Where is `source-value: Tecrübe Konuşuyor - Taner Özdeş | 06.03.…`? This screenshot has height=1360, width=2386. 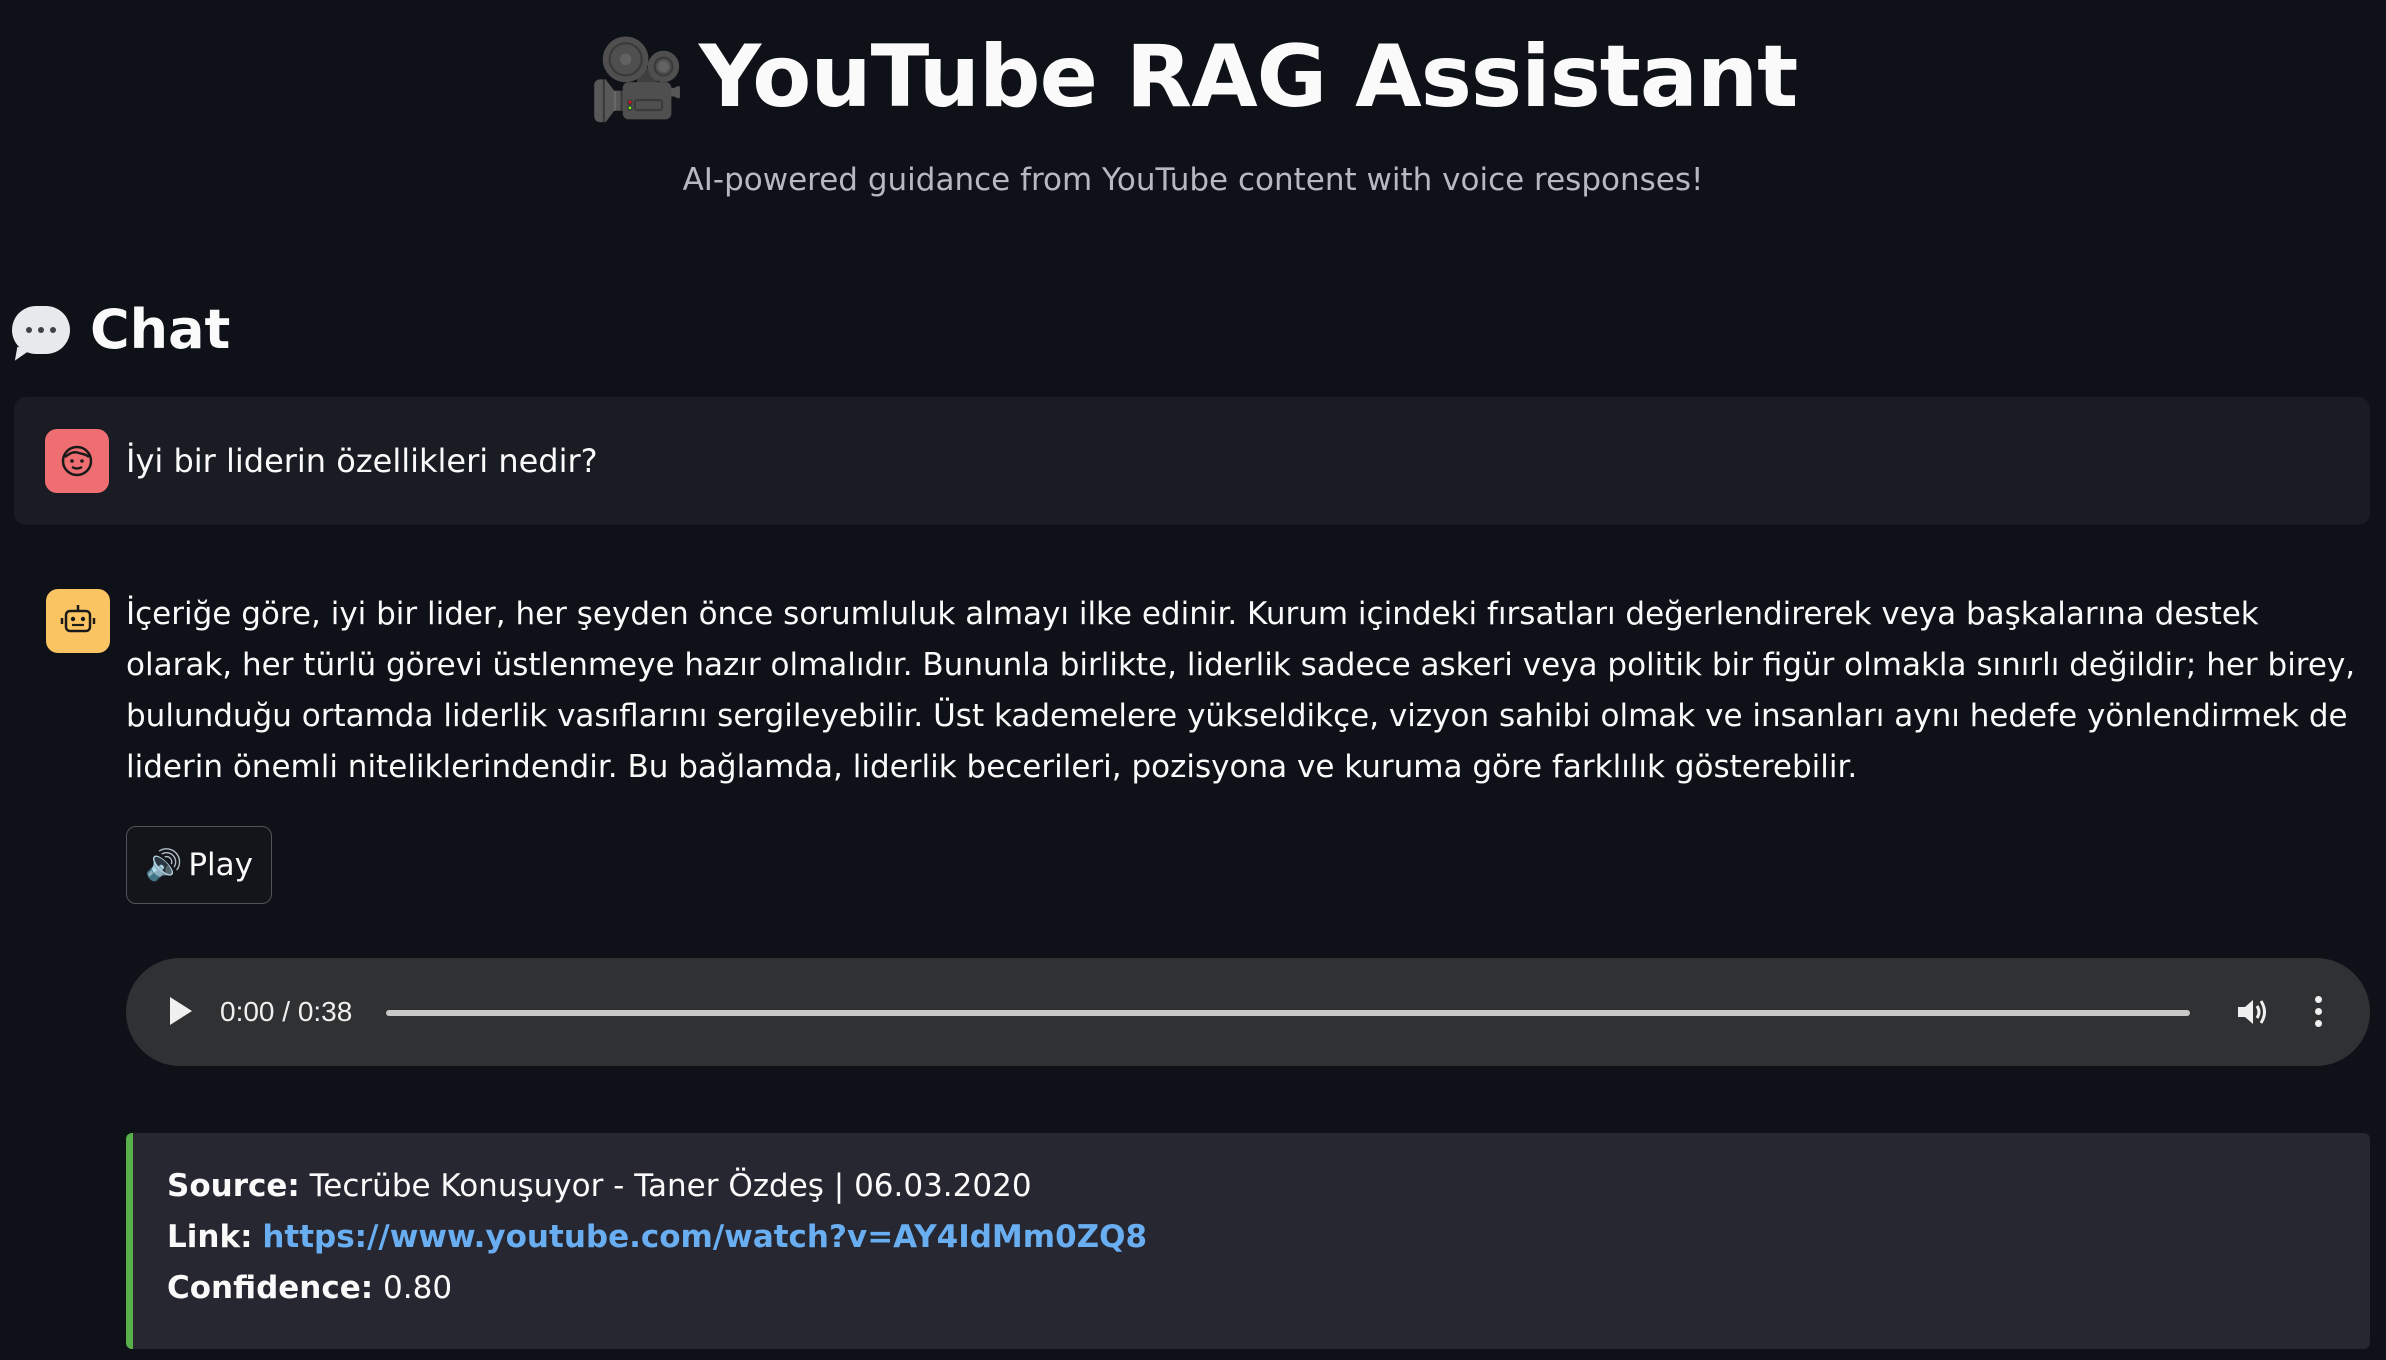
source-value: Tecrübe Konuşuyor - Taner Özdeş | 06.03.… is located at coordinates (670, 1186).